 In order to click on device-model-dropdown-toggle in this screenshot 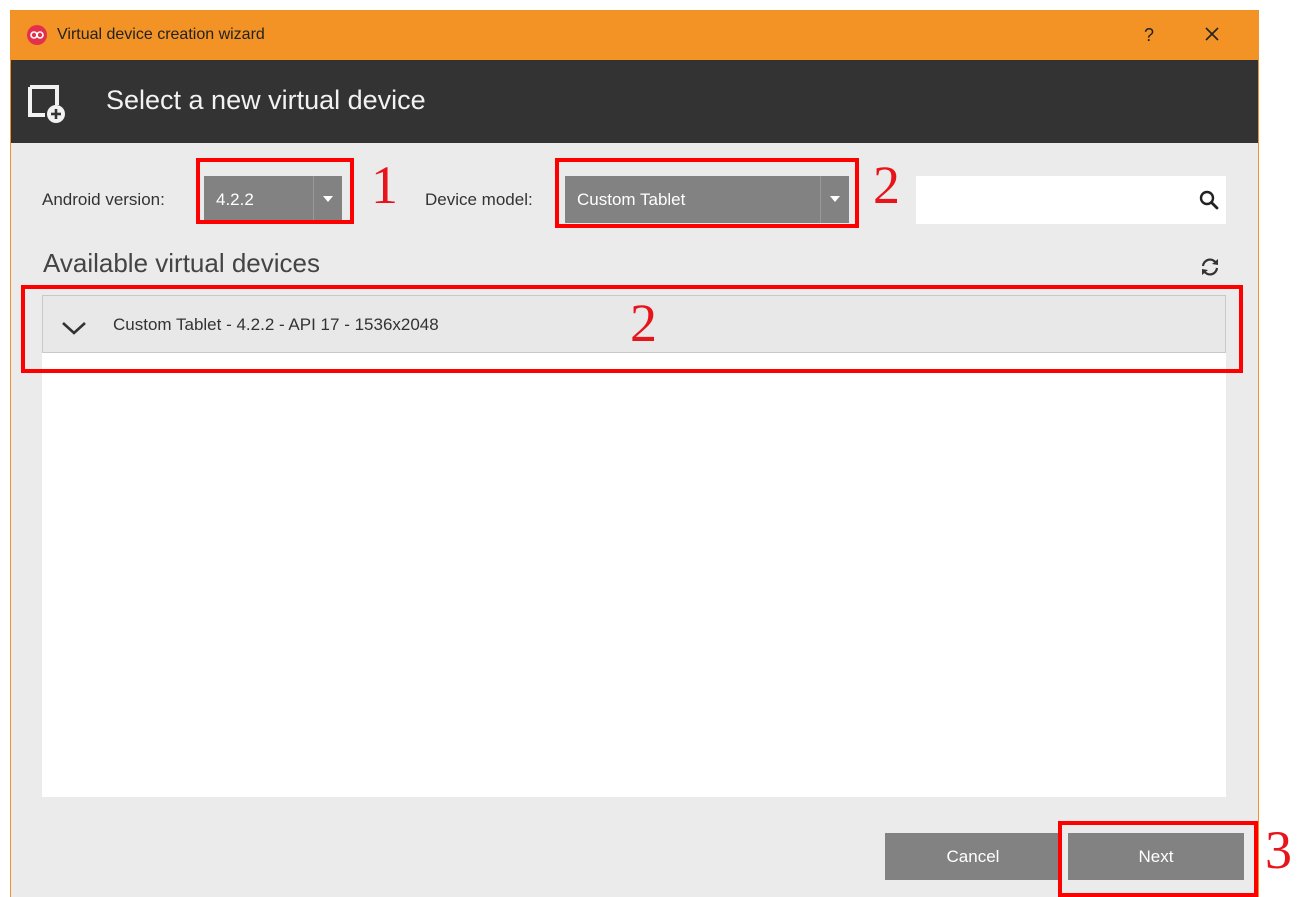, I will do `click(834, 199)`.